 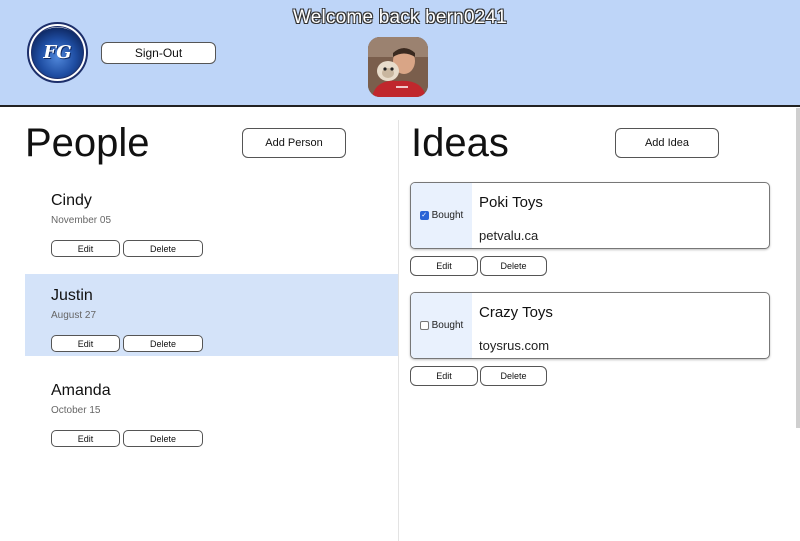 What do you see at coordinates (667, 143) in the screenshot?
I see `add-idea-button: Add Idea` at bounding box center [667, 143].